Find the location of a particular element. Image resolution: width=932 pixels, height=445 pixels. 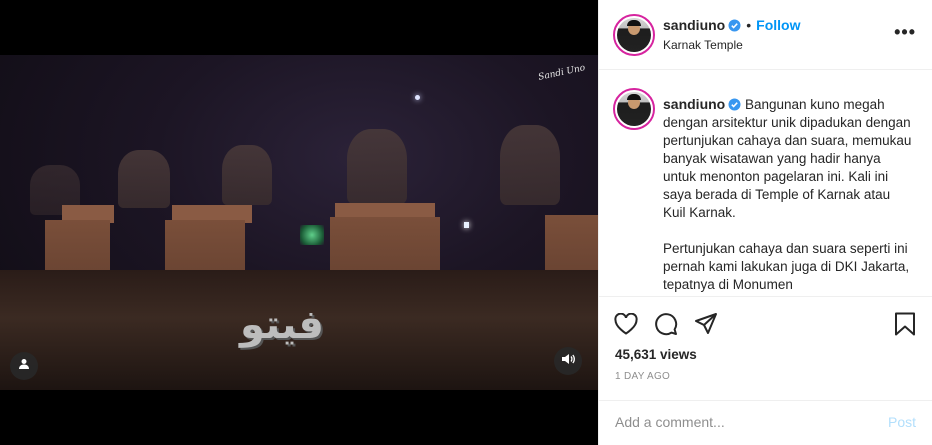

tag-button is located at coordinates (24, 366).